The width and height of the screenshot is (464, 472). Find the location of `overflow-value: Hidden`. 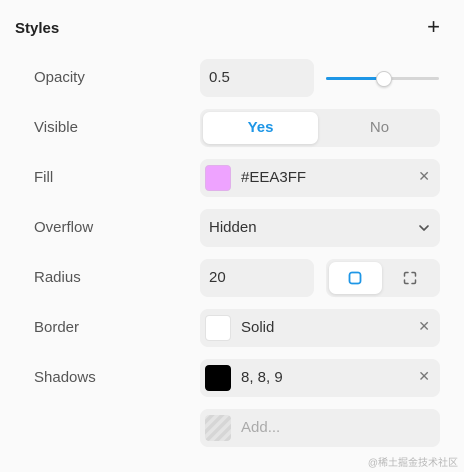

overflow-value: Hidden is located at coordinates (233, 227).